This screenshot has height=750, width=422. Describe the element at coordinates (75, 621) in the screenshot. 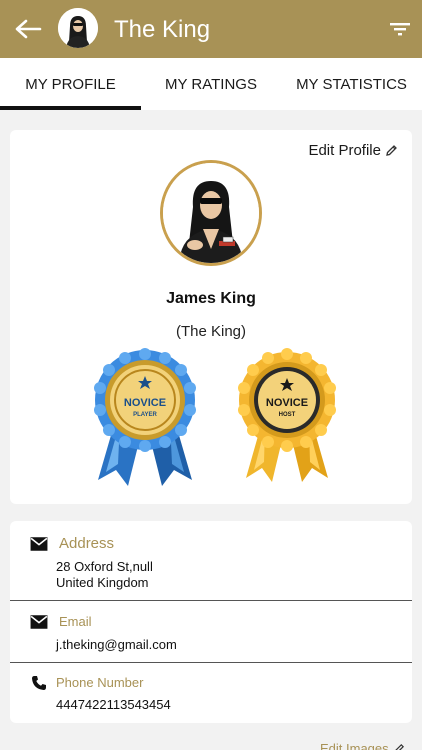

I see `email-label: Email` at that location.